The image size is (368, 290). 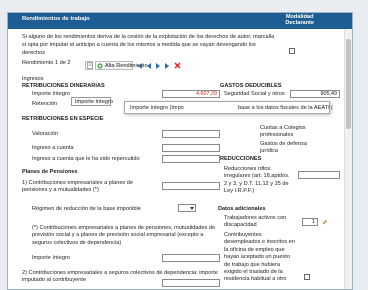 What do you see at coordinates (283, 132) in the screenshot?
I see `cuotas-colegios-label: Cuotas a Colegios profesionales` at bounding box center [283, 132].